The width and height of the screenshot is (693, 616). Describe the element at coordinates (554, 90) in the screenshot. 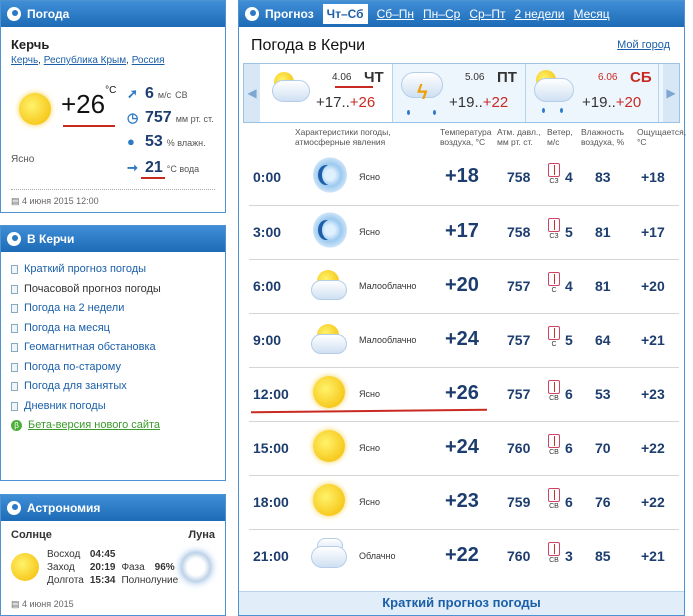

I see `cloud-icon` at that location.